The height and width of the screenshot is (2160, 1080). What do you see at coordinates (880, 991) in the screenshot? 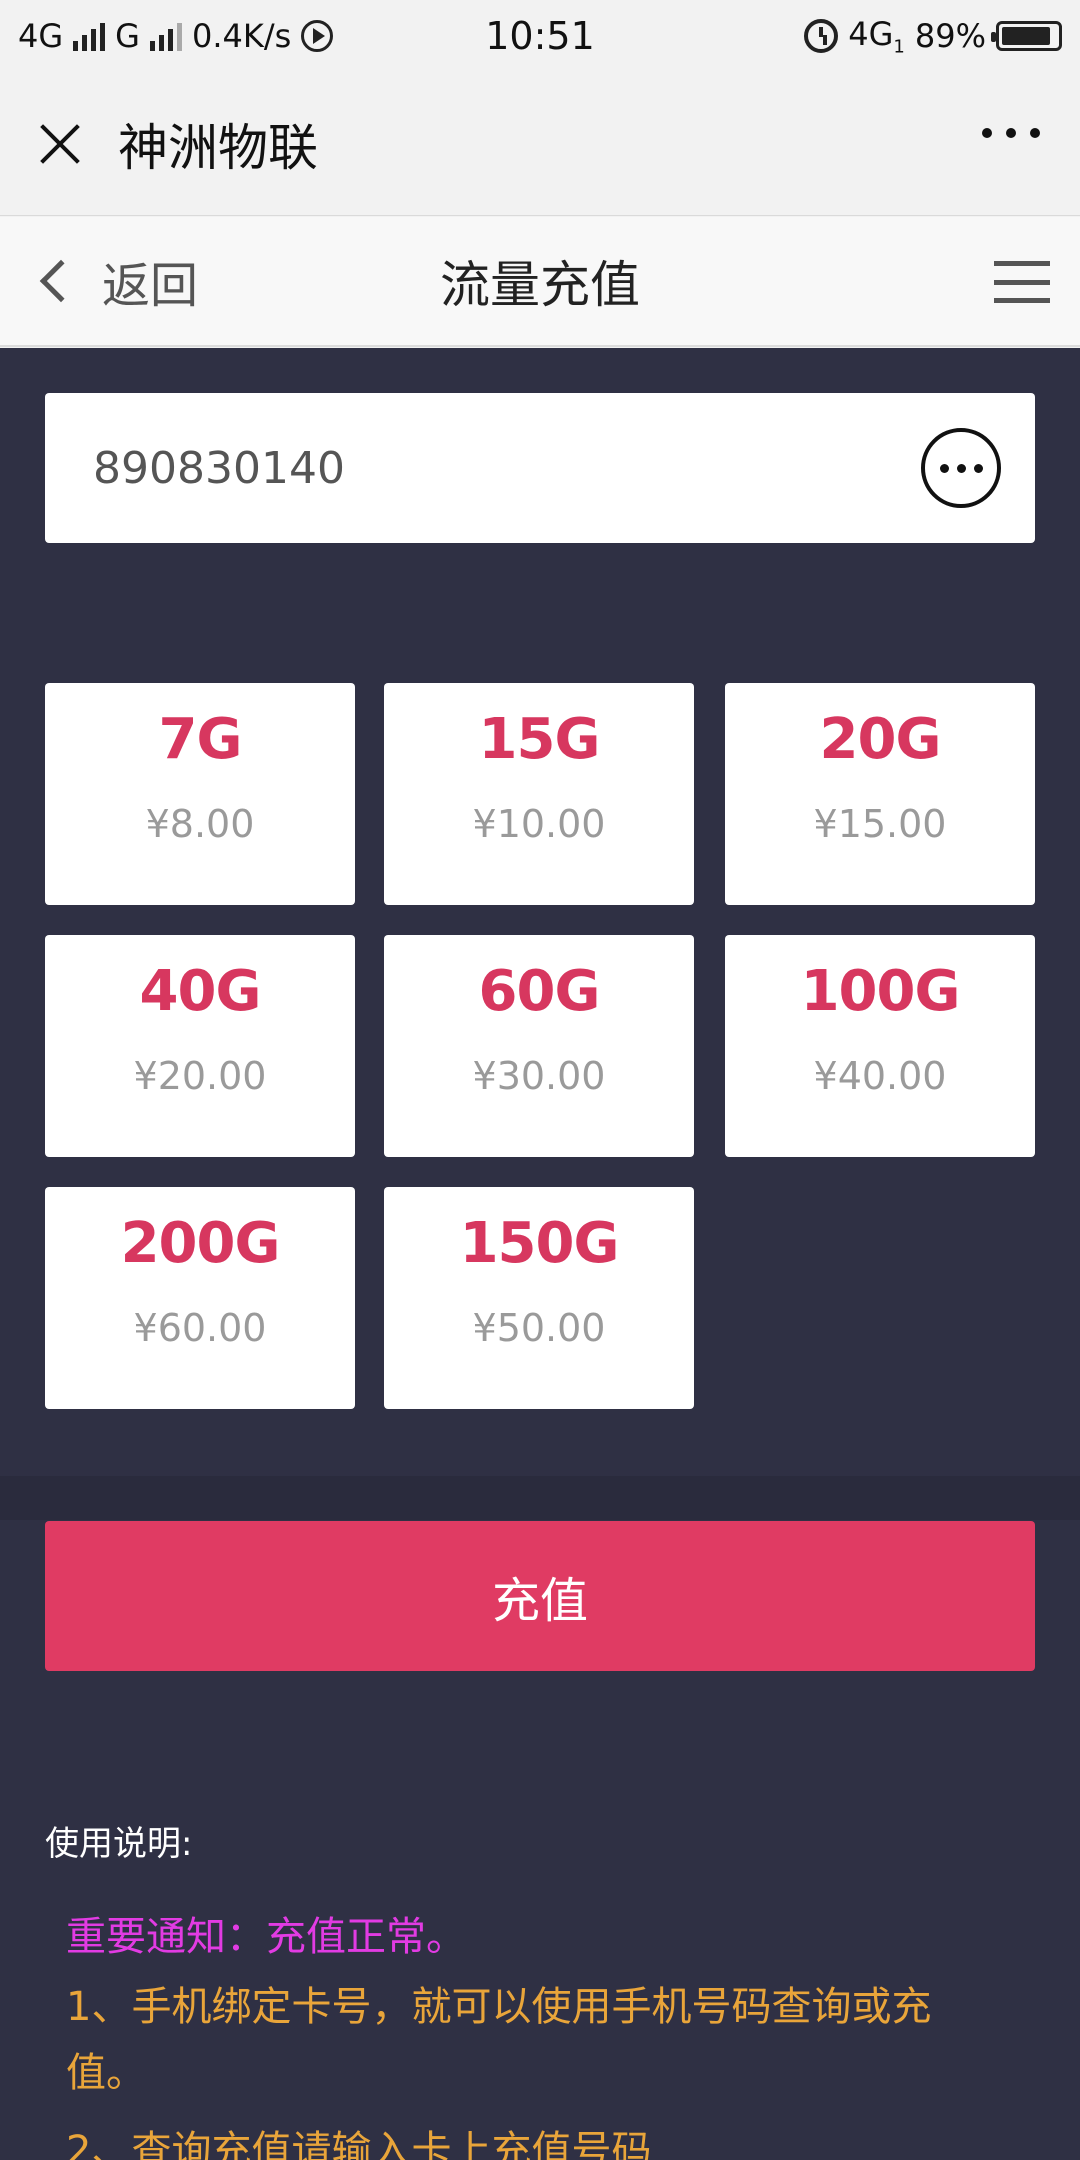
I see `plan-size: 100G` at bounding box center [880, 991].